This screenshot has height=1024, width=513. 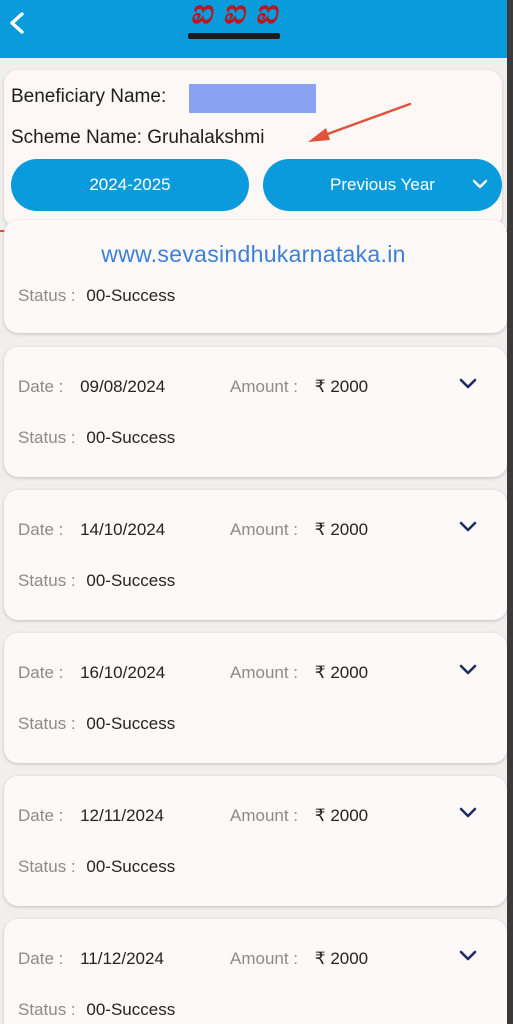 What do you see at coordinates (252, 98) in the screenshot?
I see `beneficiary-name-redacted` at bounding box center [252, 98].